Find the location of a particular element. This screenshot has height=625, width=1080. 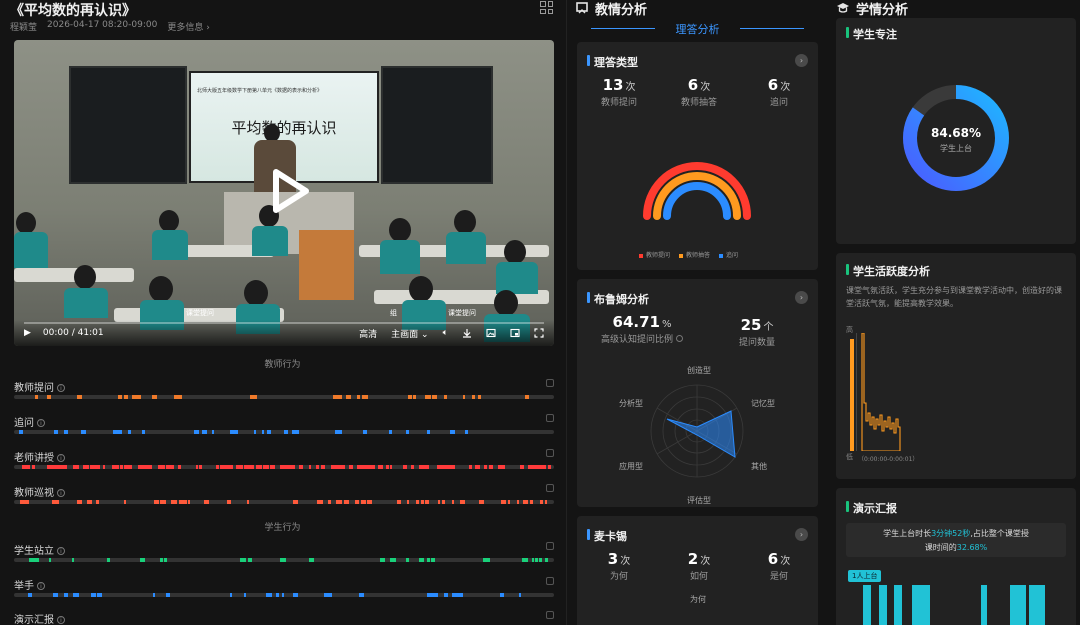

chart-label: 为何 is located at coordinates (698, 599).